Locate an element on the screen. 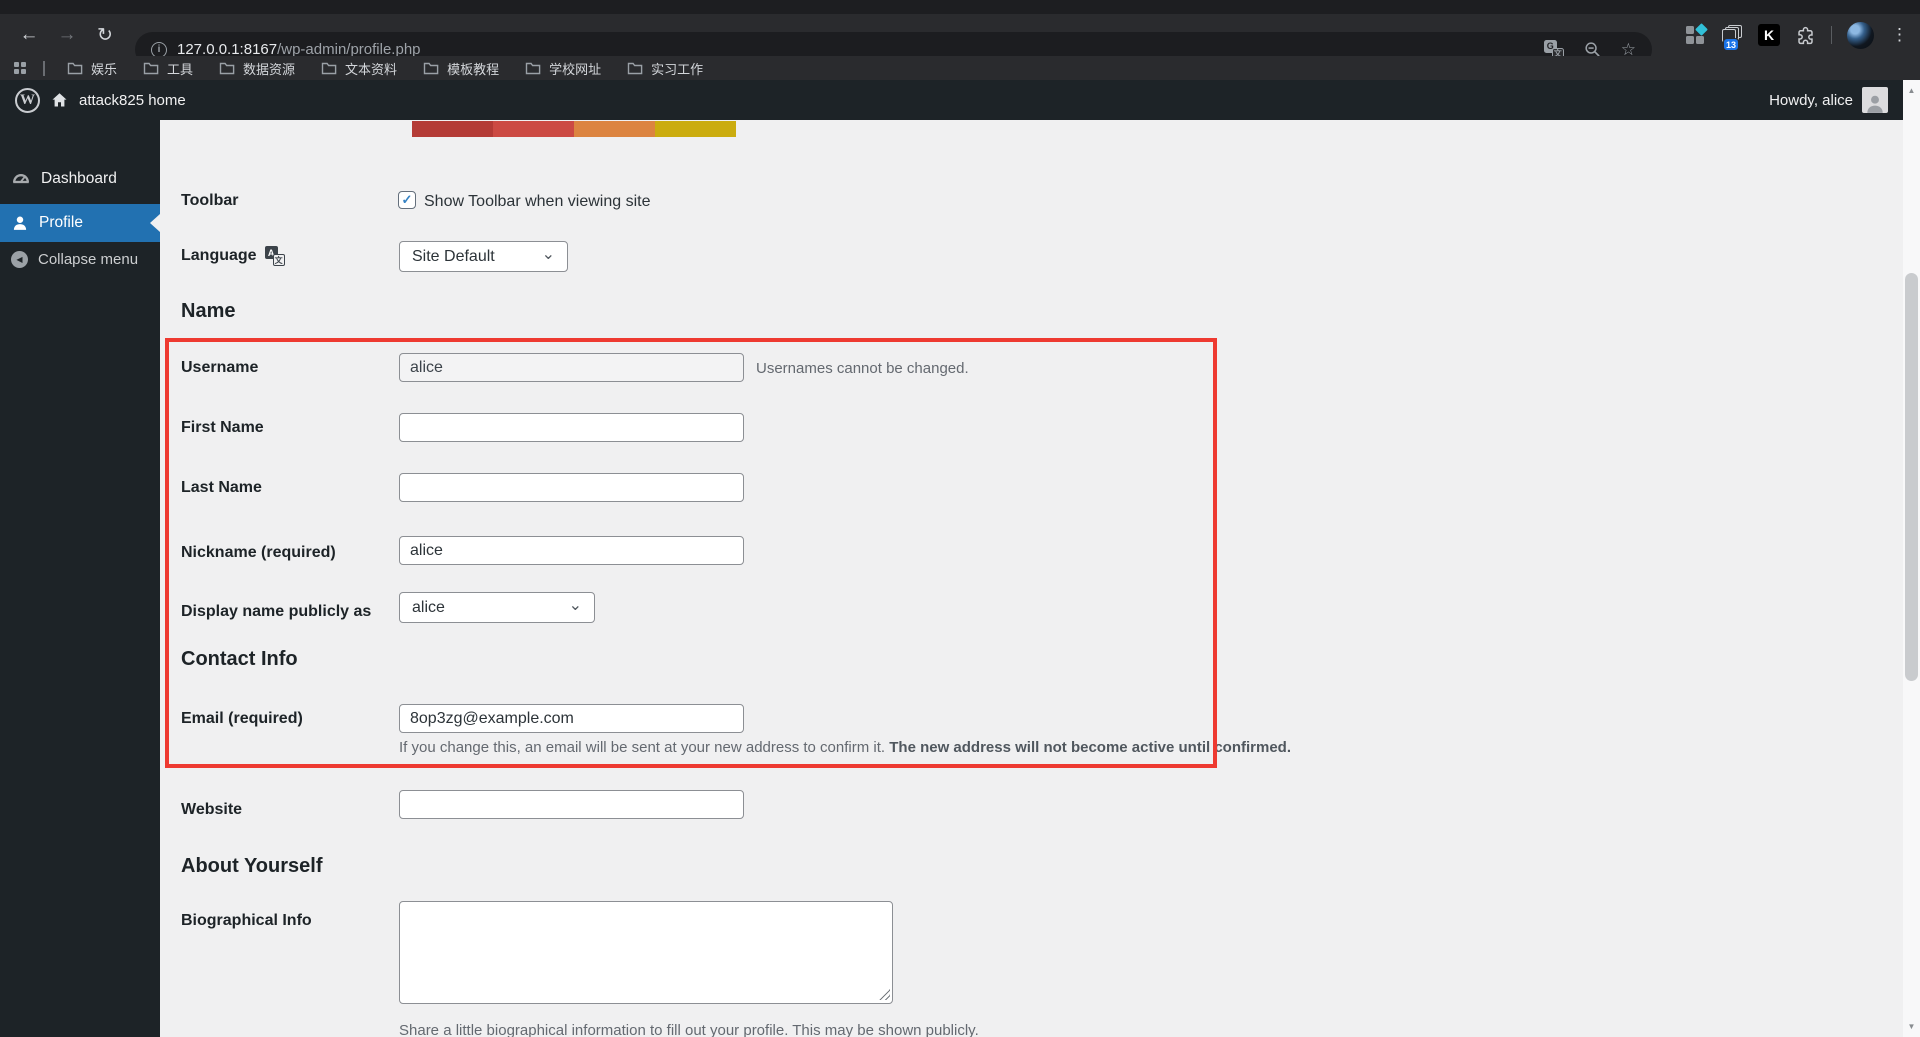  biographical-info-label: Biographical Info is located at coordinates (246, 920).